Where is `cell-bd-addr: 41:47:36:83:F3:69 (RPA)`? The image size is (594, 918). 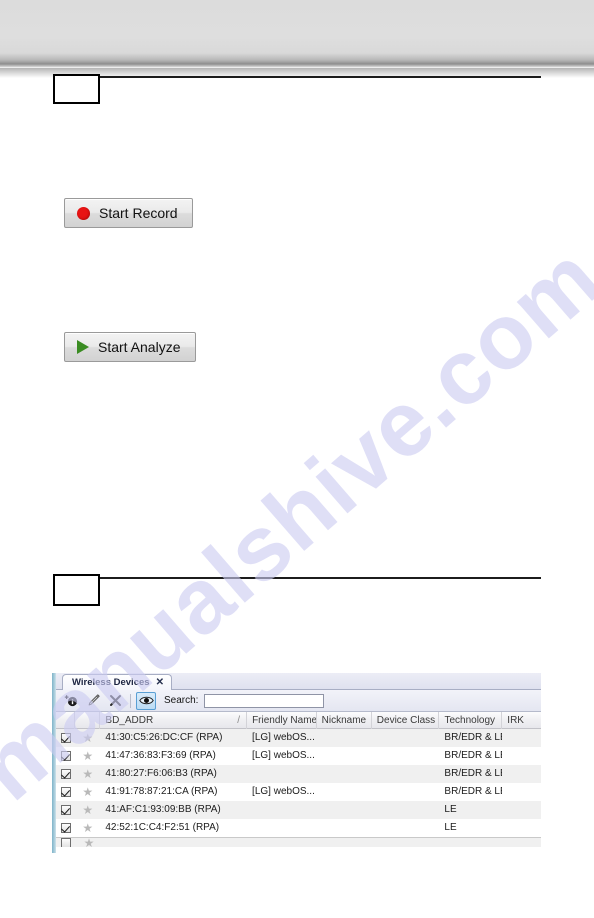
cell-bd-addr: 41:47:36:83:F3:69 (RPA) is located at coordinates (160, 755).